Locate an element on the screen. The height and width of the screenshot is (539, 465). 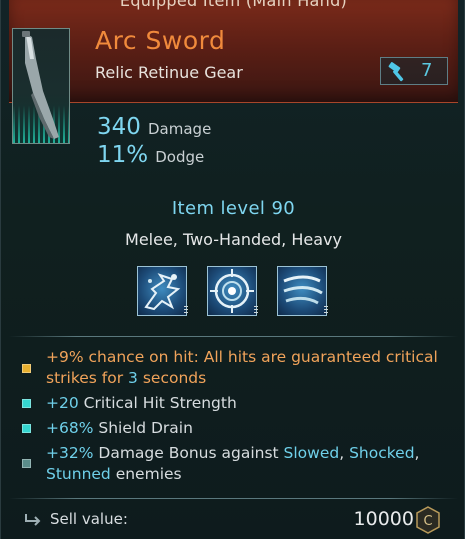
target-ring-icon is located at coordinates (232, 291).